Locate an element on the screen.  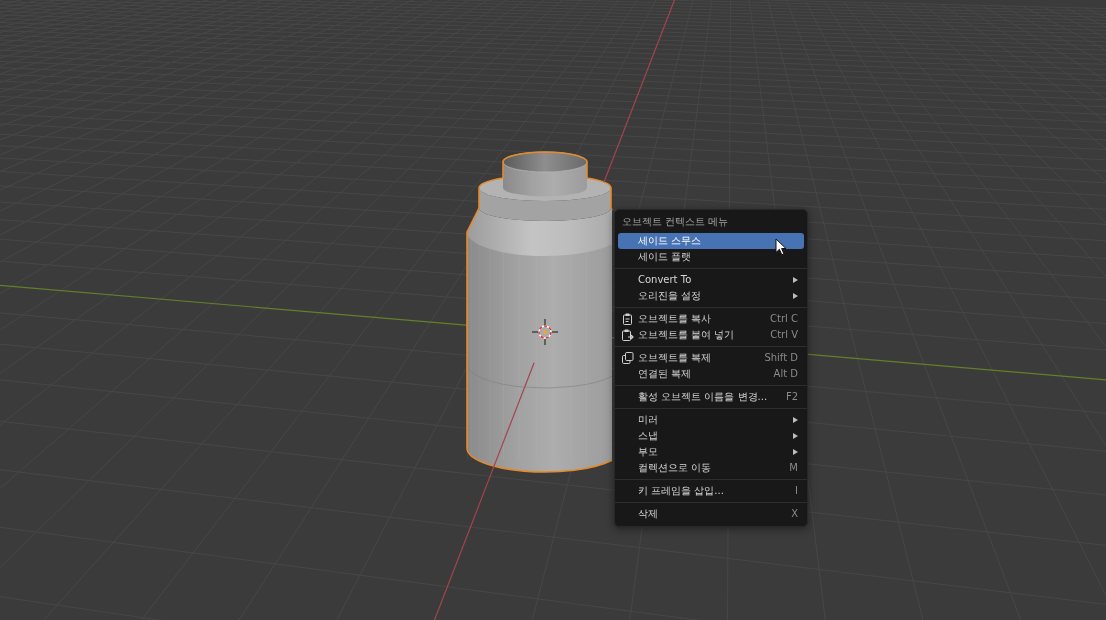
menu-item: Convert To is located at coordinates (711, 280).